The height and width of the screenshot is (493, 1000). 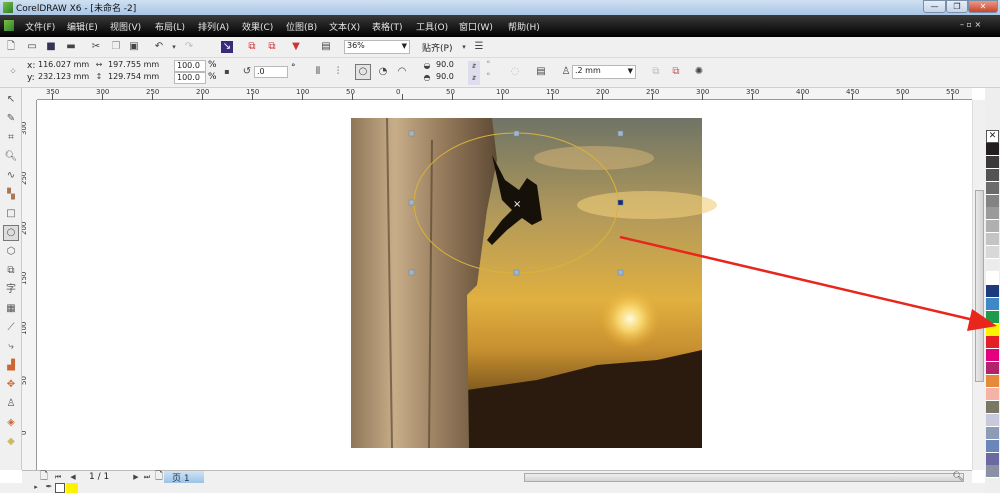 What do you see at coordinates (36, 487) in the screenshot?
I see `expand-status-icon: ▸` at bounding box center [36, 487].